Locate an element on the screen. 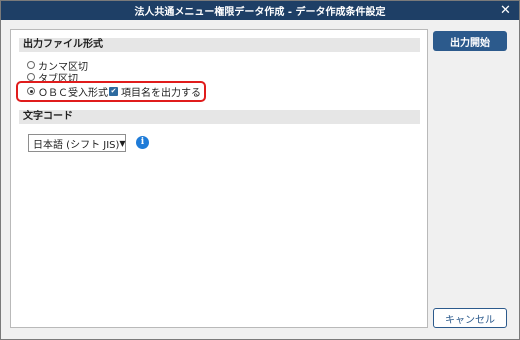  output-item-names-checkbox: ✔ 項目名を出力する is located at coordinates (155, 92).